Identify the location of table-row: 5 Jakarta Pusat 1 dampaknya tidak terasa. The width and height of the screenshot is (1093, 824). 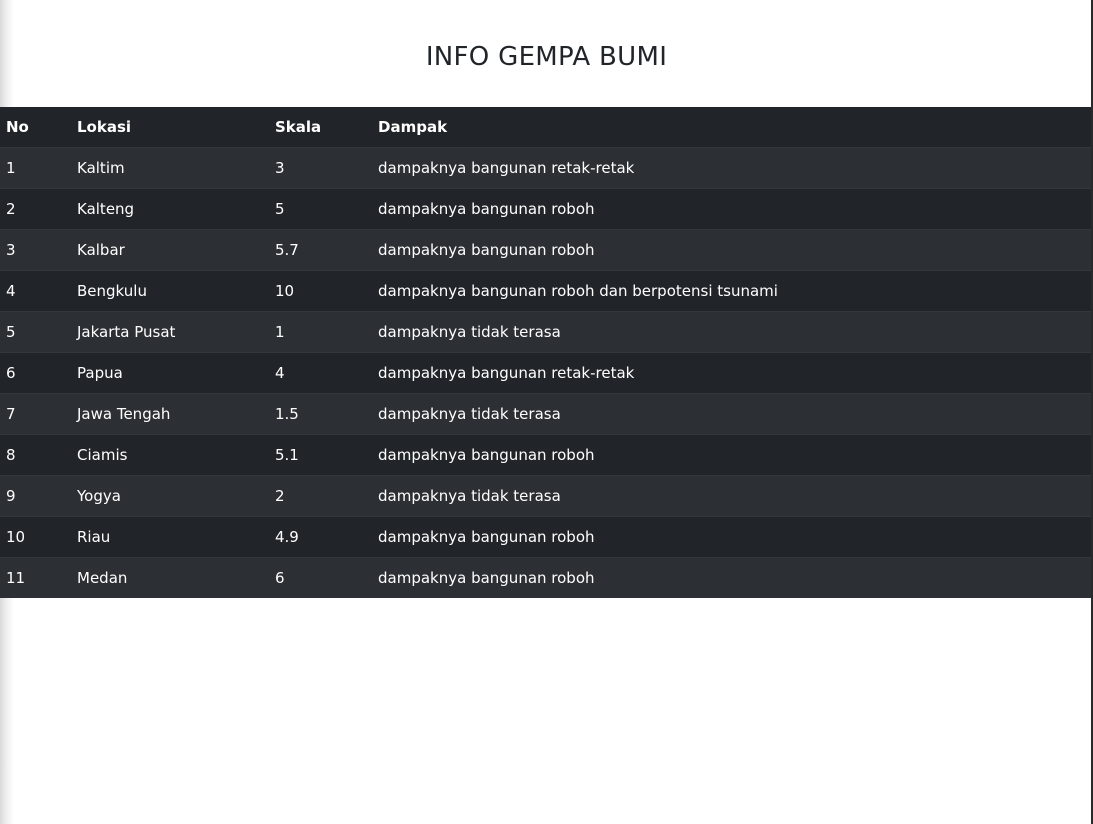
(545, 332).